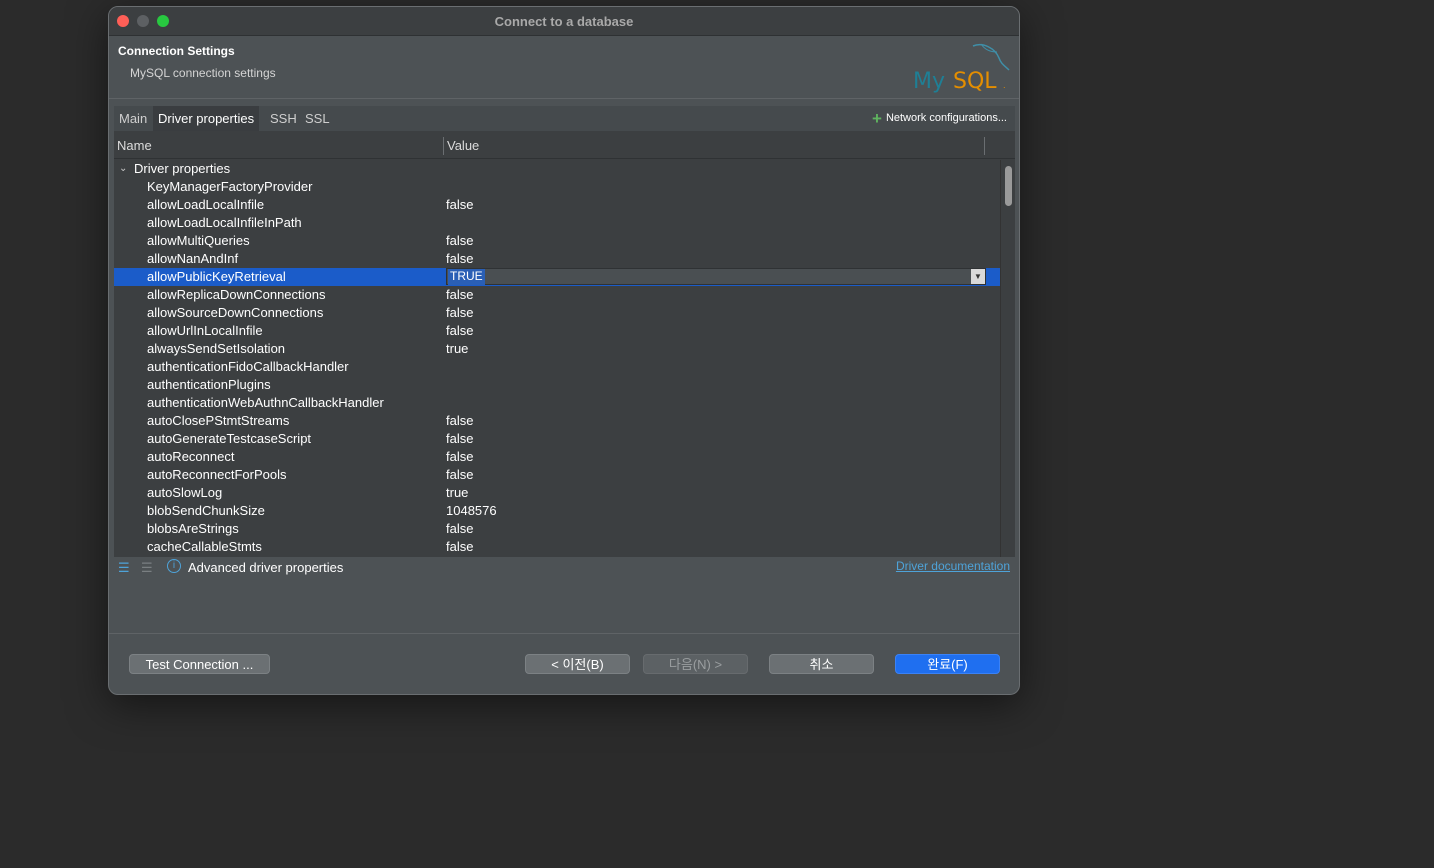  What do you see at coordinates (557, 349) in the screenshot?
I see `table-row: alwaysSendSetIsolation true` at bounding box center [557, 349].